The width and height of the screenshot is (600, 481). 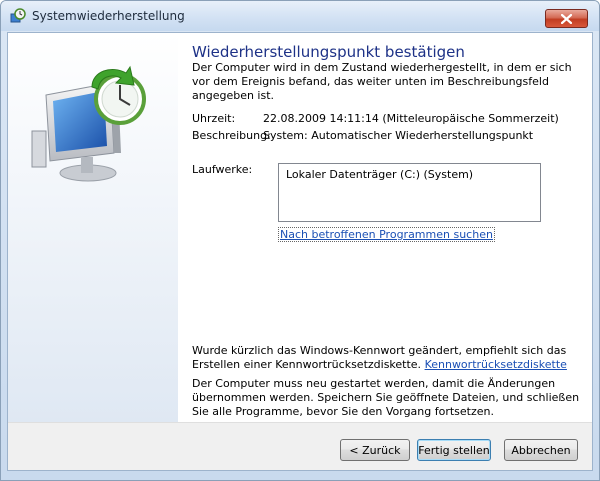 What do you see at coordinates (541, 450) in the screenshot?
I see `cancel-button: Abbrechen` at bounding box center [541, 450].